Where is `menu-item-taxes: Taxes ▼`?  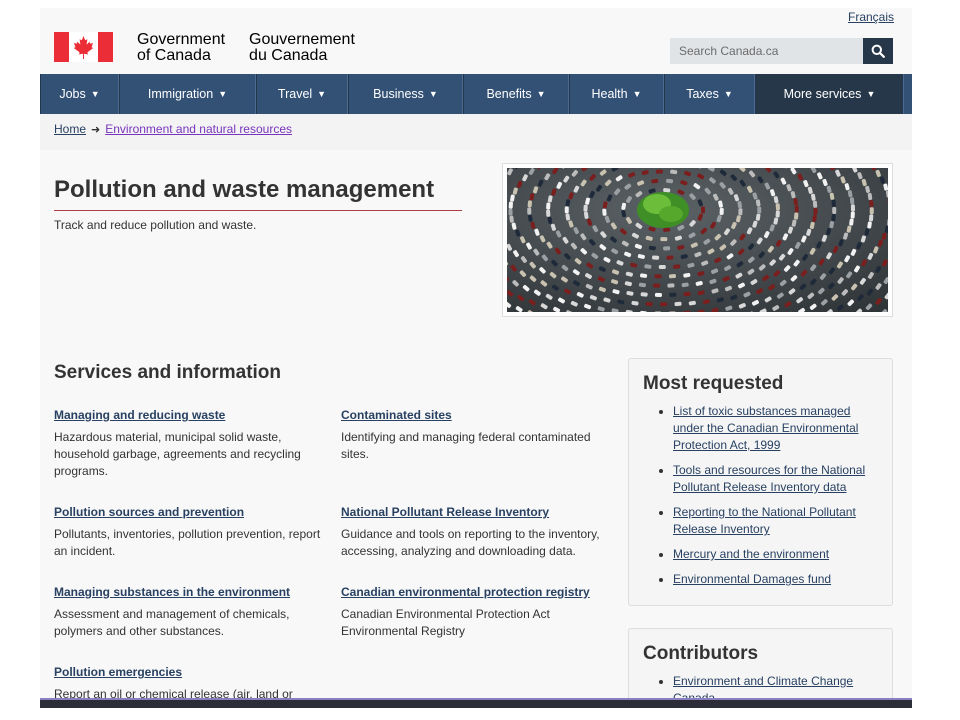
menu-item-taxes: Taxes ▼ is located at coordinates (709, 94).